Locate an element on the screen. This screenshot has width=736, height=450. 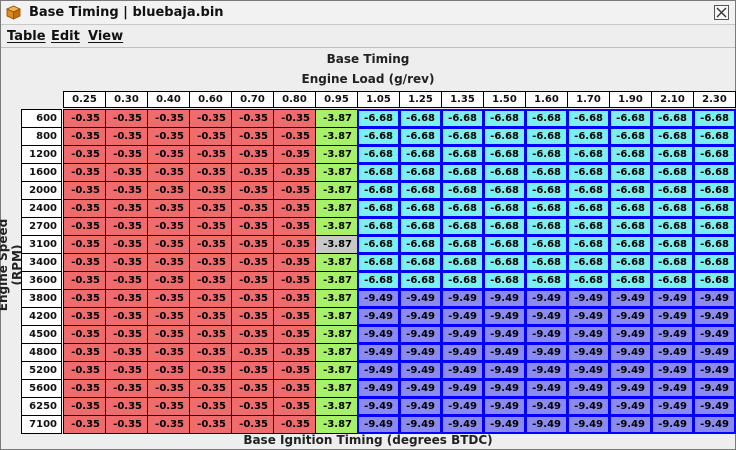
close-button is located at coordinates (721, 12).